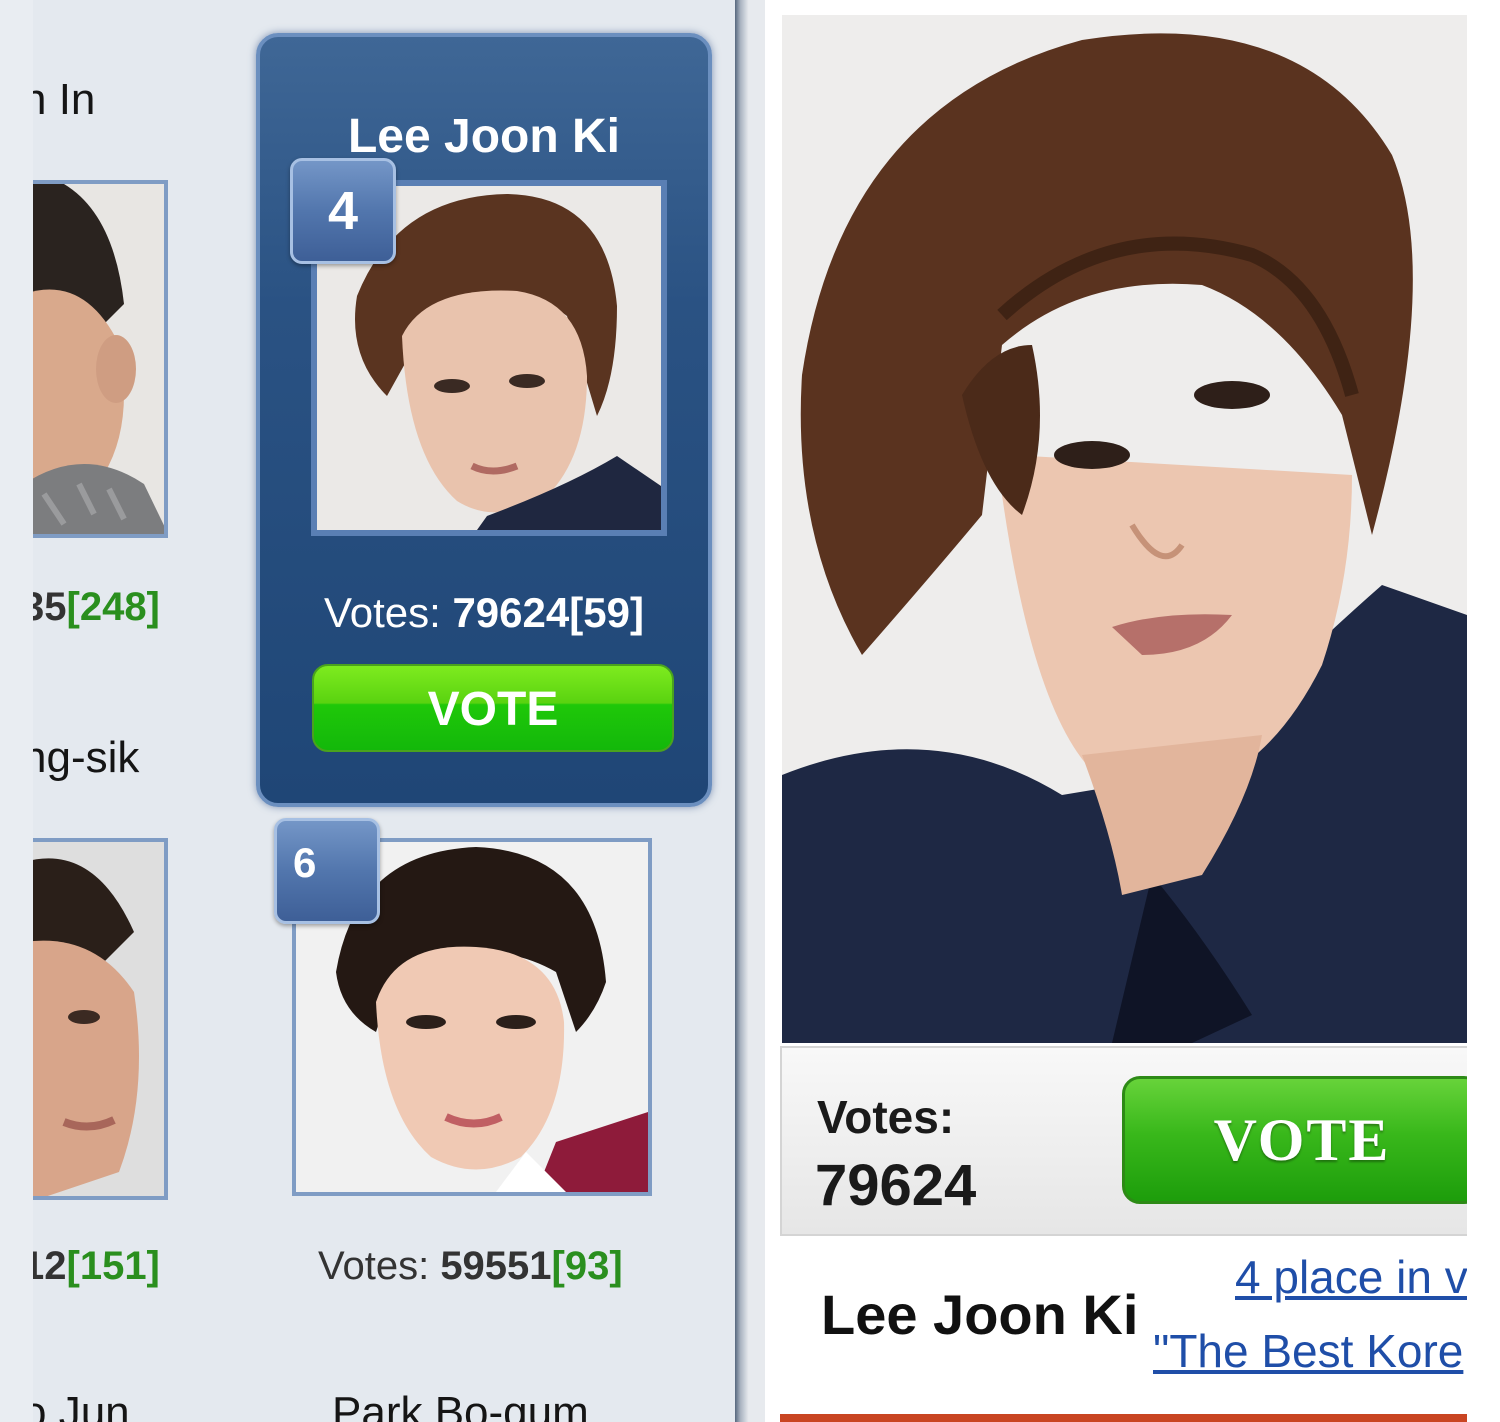 Image resolution: width=1500 pixels, height=1422 pixels. What do you see at coordinates (460, 1405) in the screenshot?
I see `contestant-name: Park Bo-gum` at bounding box center [460, 1405].